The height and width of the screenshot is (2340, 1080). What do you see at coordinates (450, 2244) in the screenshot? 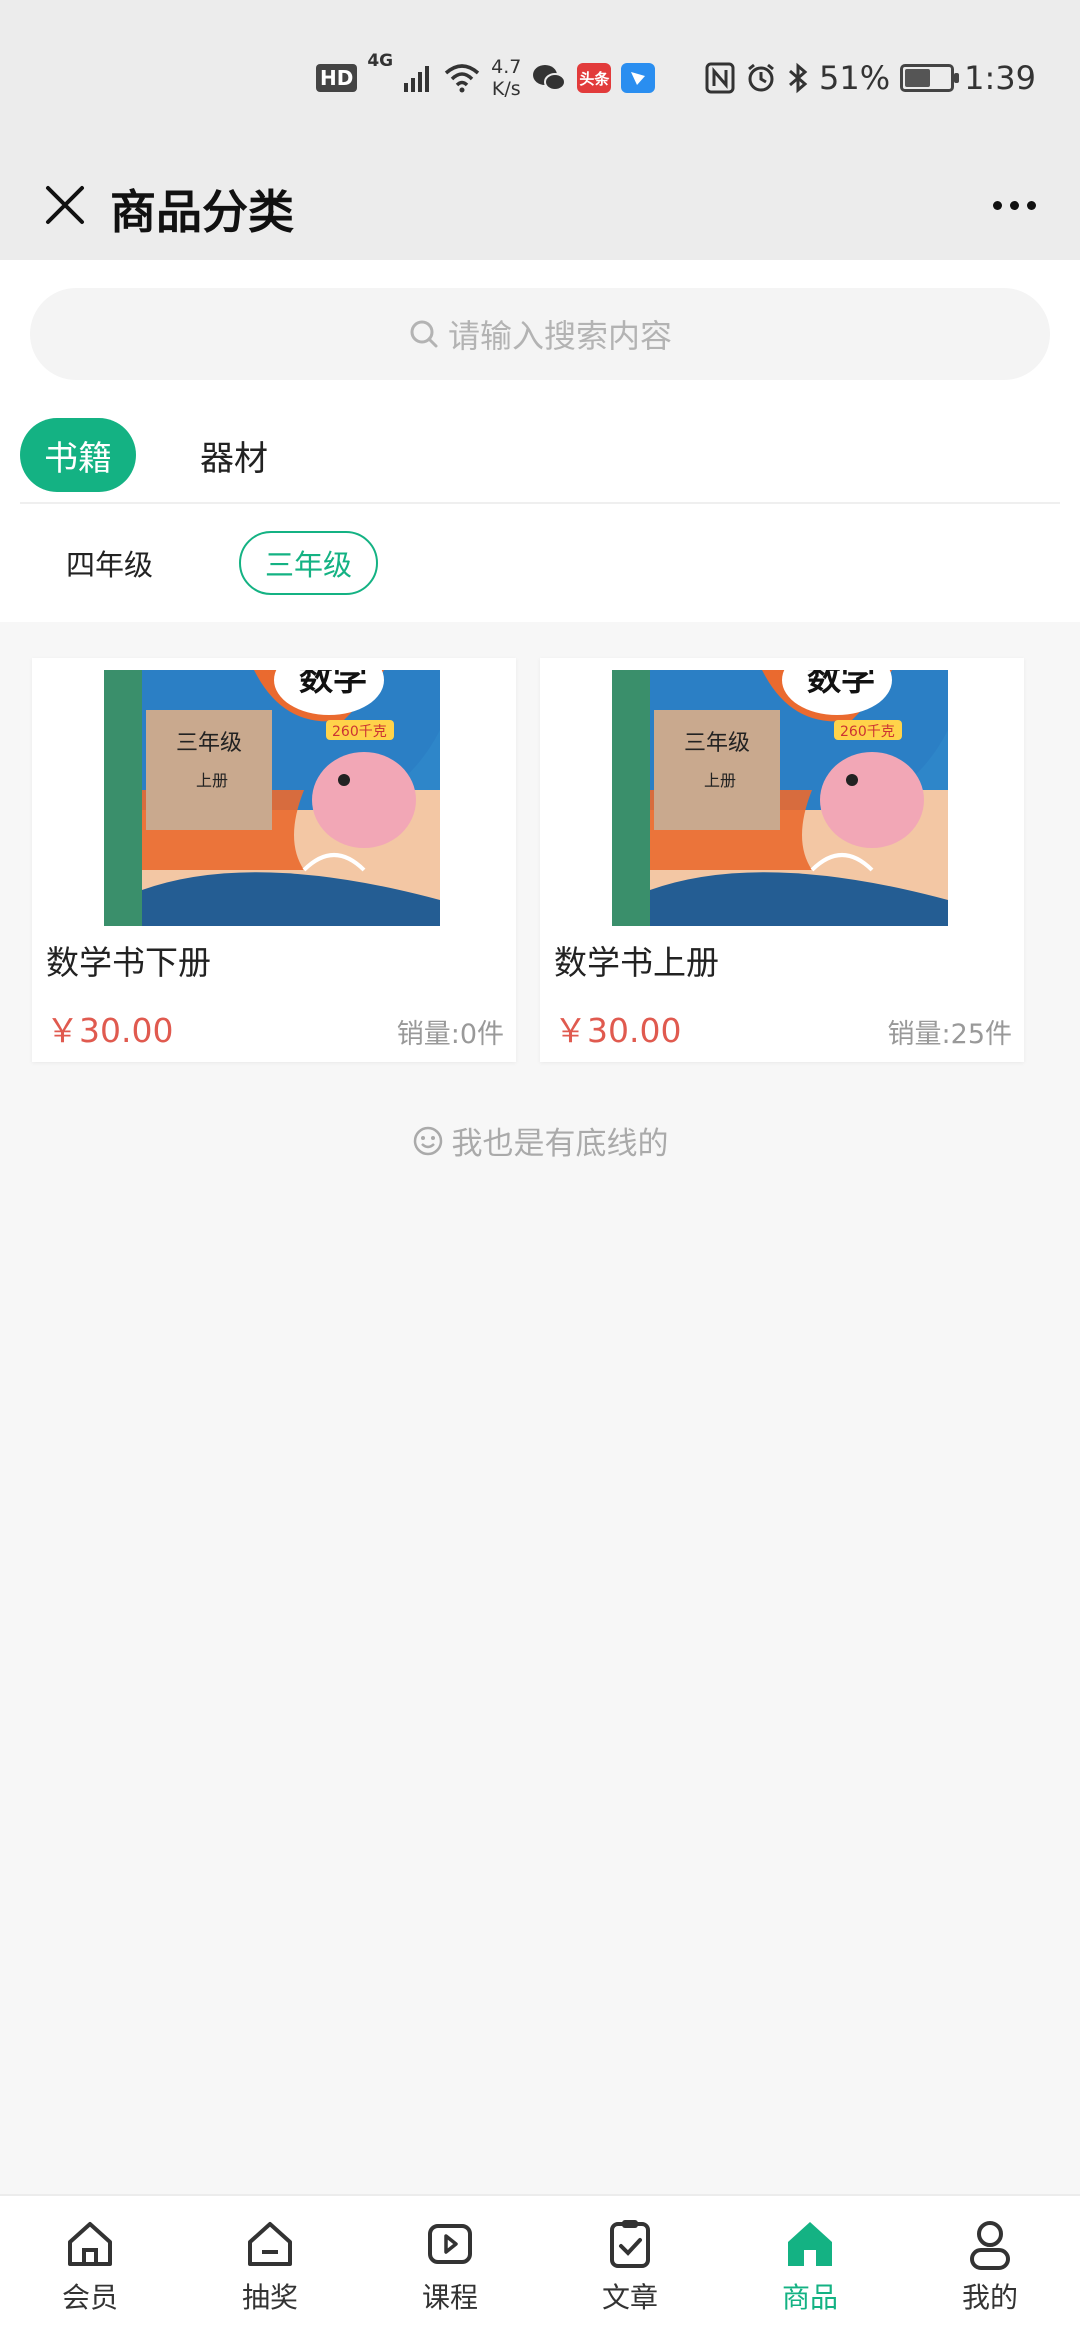
I see `play-icon` at bounding box center [450, 2244].